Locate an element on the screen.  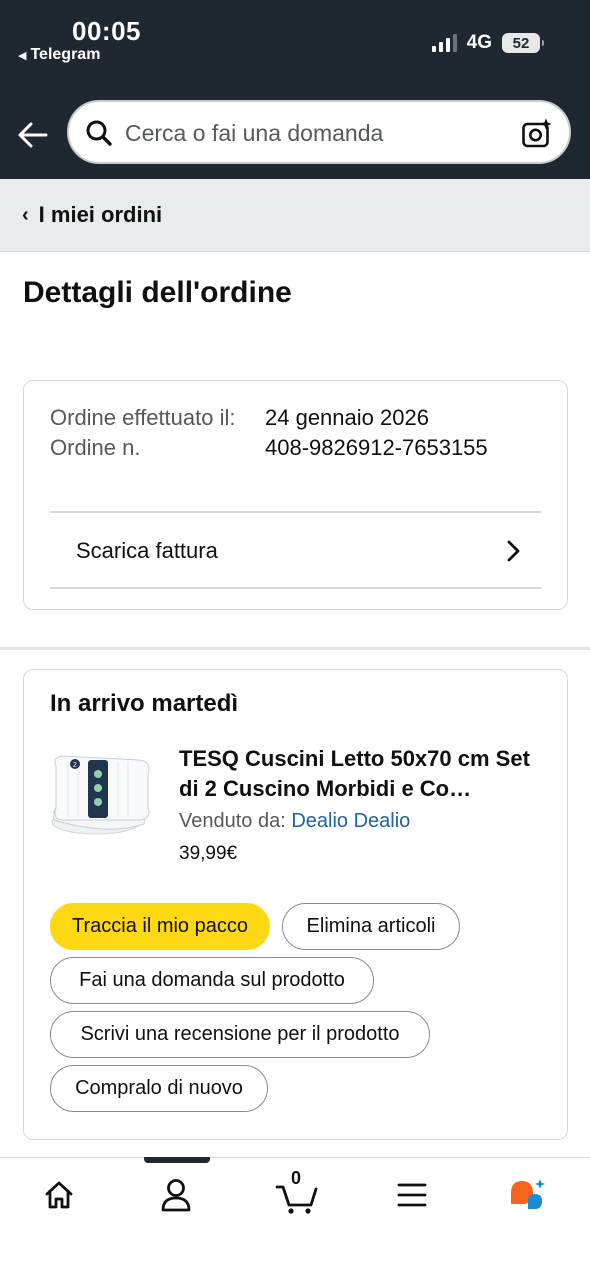
search-bar is located at coordinates (319, 132).